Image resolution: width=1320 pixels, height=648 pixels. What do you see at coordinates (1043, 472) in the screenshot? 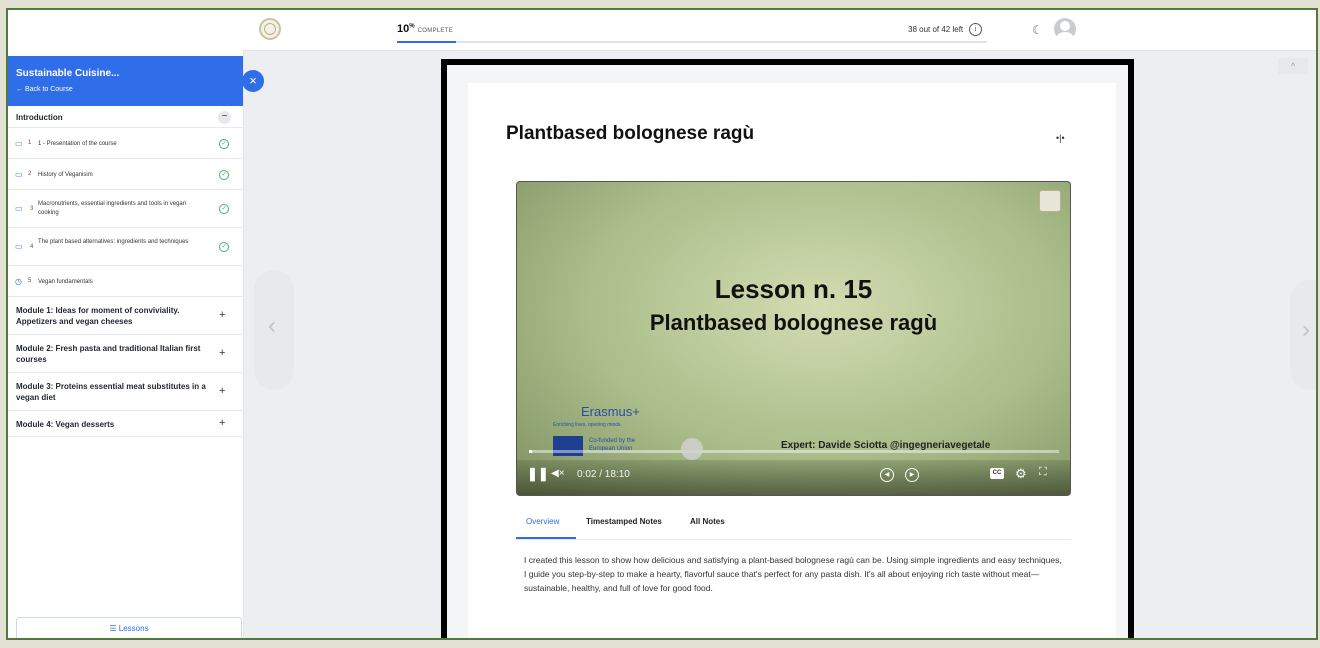
I see `fullscreen-icon: ⛶` at bounding box center [1043, 472].